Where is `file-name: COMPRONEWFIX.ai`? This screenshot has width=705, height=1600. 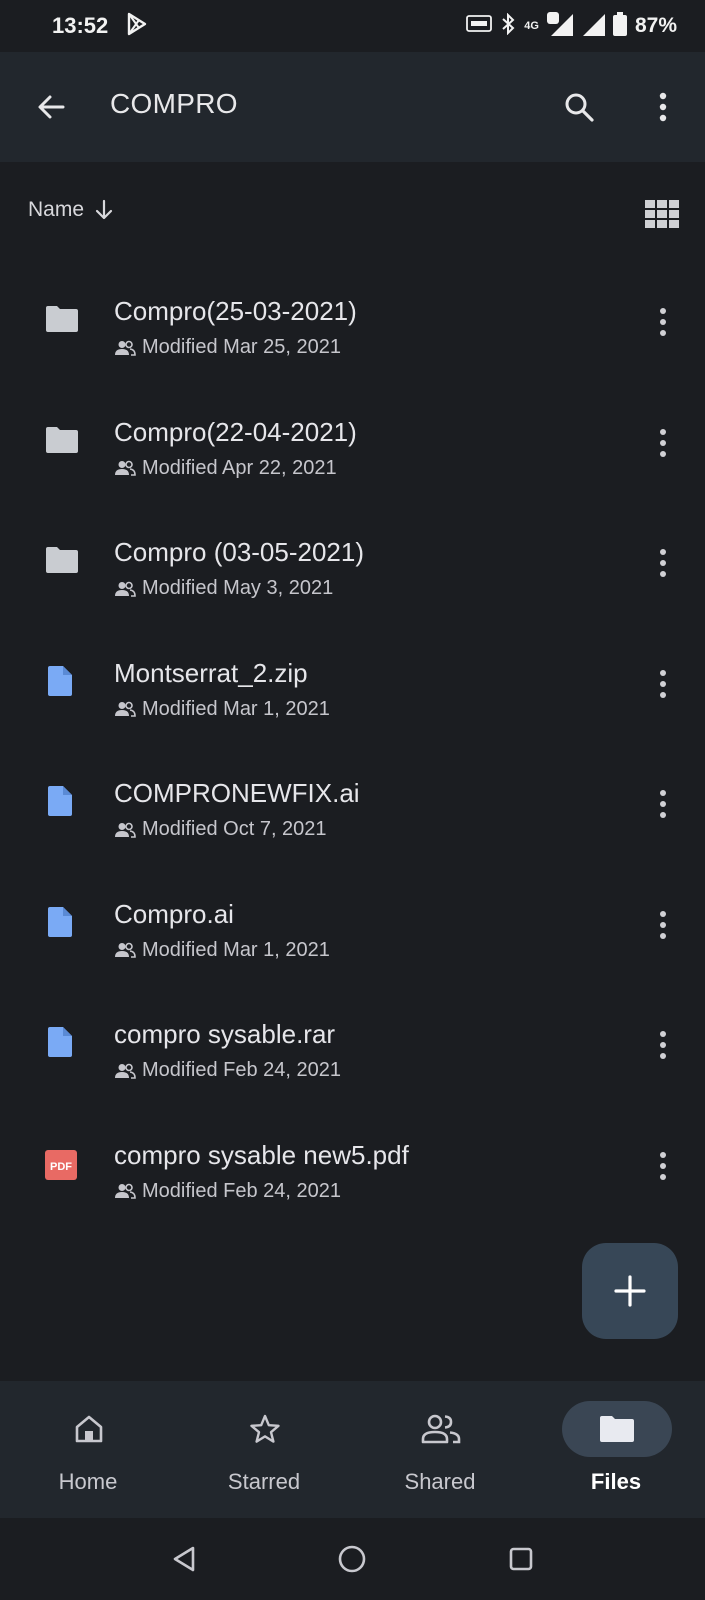
file-name: COMPRONEWFIX.ai is located at coordinates (237, 793).